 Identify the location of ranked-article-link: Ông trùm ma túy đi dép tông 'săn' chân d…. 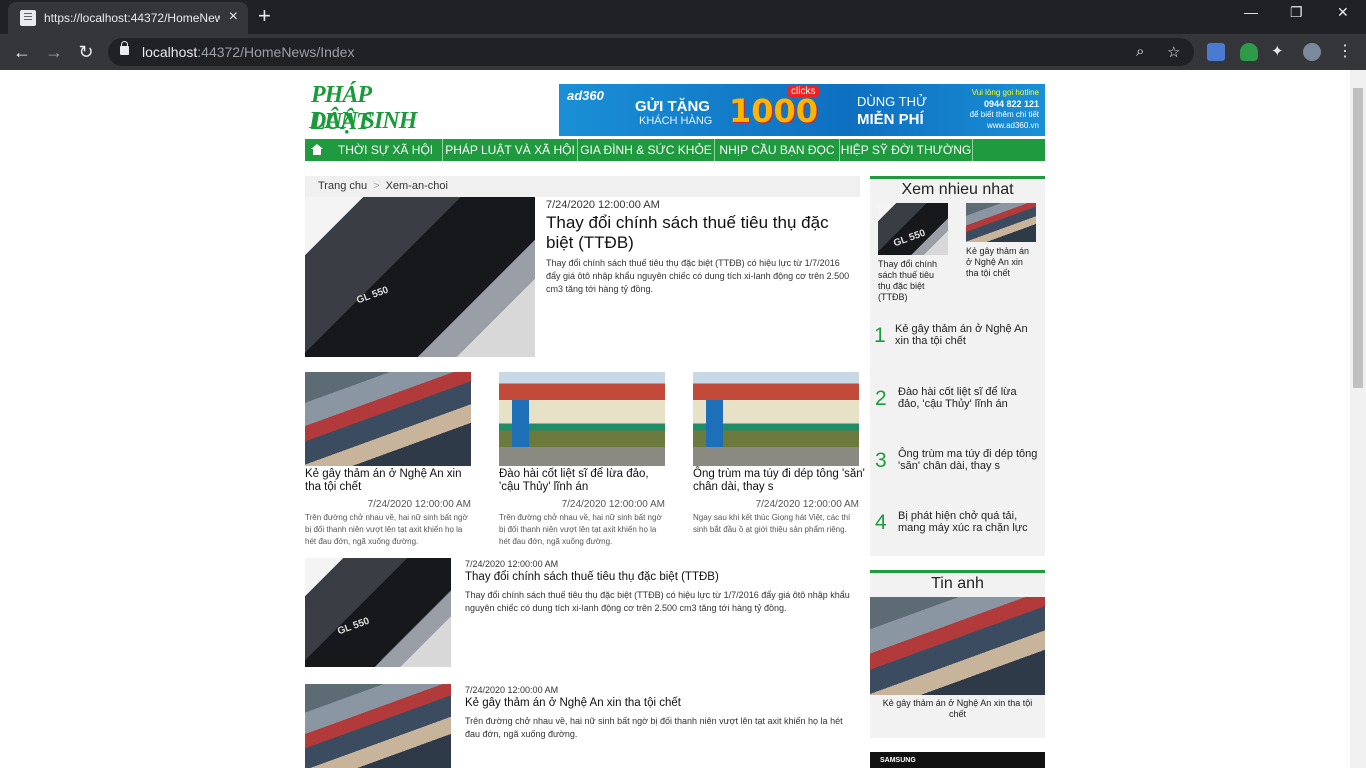
(968, 460).